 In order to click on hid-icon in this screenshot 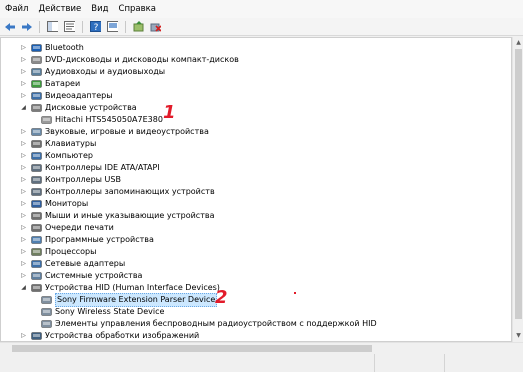, I will do `click(36, 288)`.